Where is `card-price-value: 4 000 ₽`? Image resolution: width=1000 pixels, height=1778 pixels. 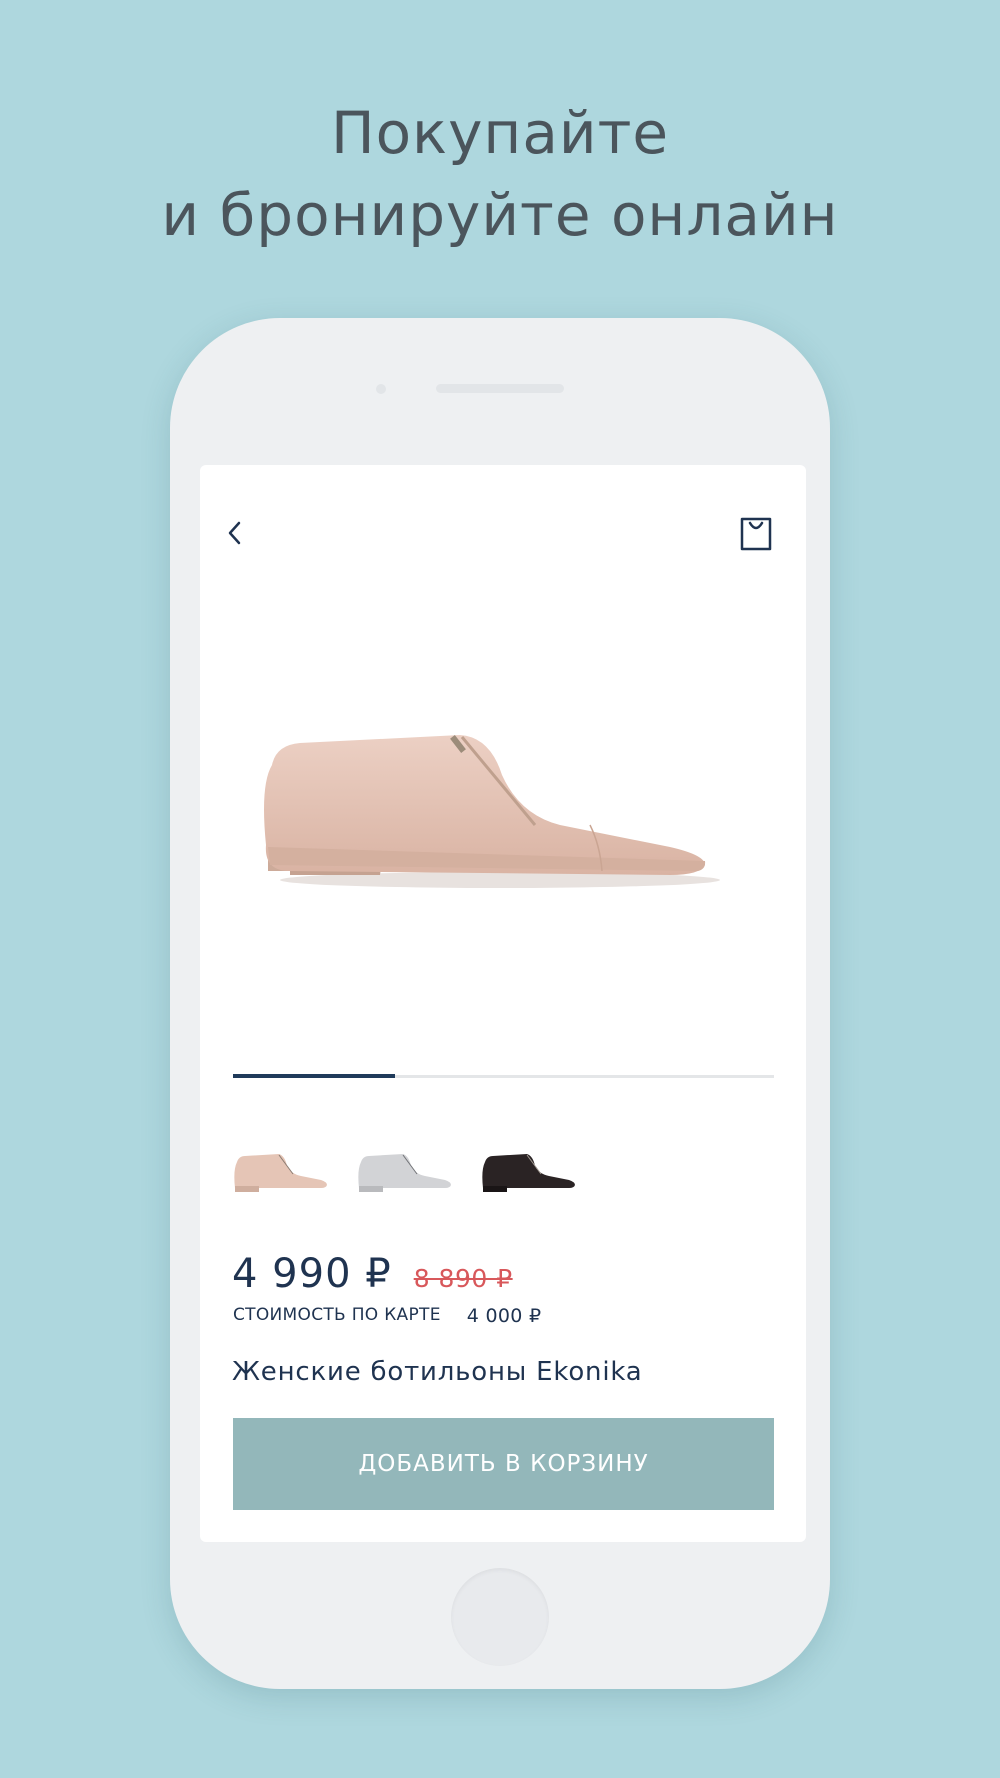
card-price-value: 4 000 ₽ is located at coordinates (504, 1316).